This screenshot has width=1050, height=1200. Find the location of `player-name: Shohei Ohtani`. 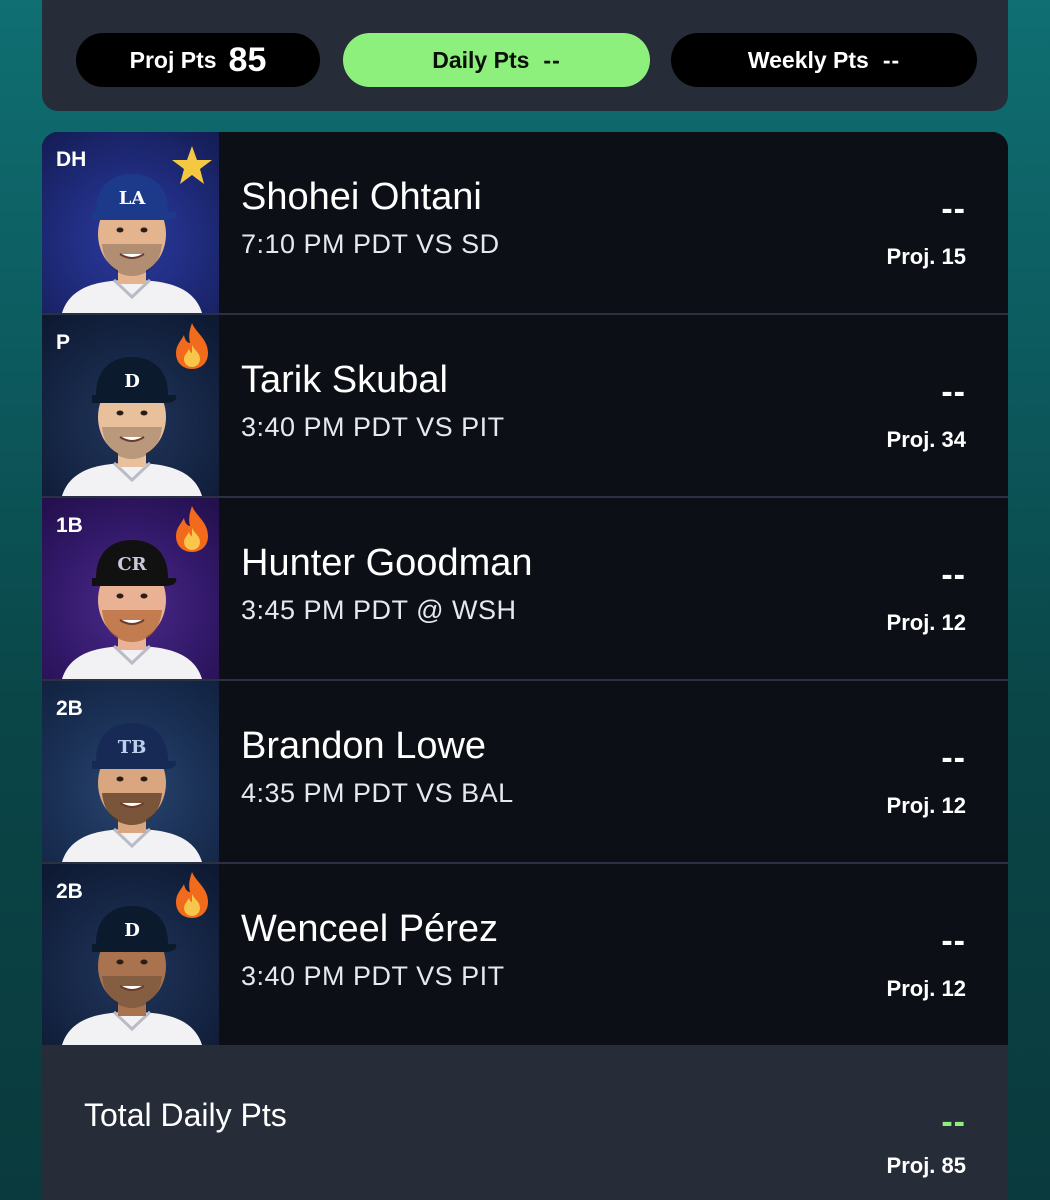

player-name: Shohei Ohtani is located at coordinates (361, 197).